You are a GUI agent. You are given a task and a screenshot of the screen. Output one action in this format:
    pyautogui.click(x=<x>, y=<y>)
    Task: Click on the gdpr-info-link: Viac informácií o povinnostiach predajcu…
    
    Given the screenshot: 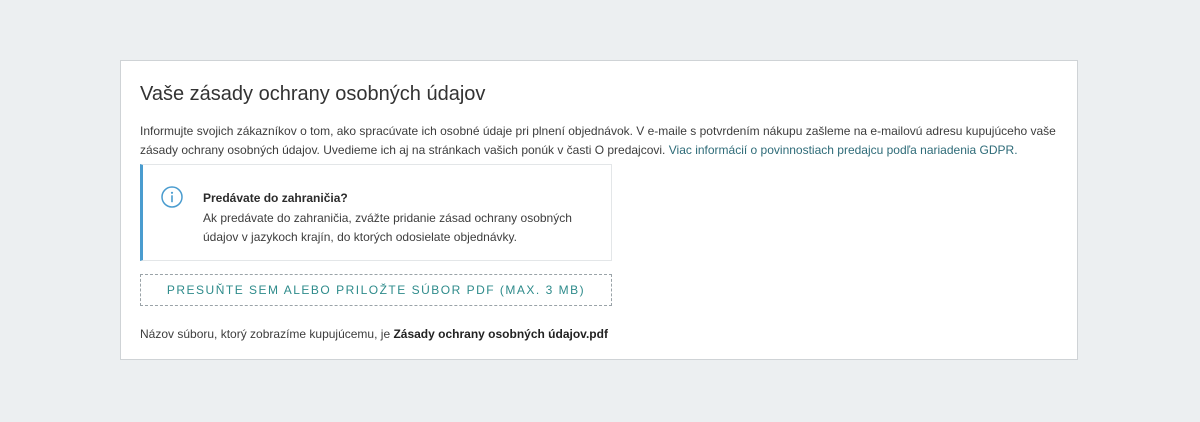 What is the action you would take?
    pyautogui.click(x=843, y=150)
    